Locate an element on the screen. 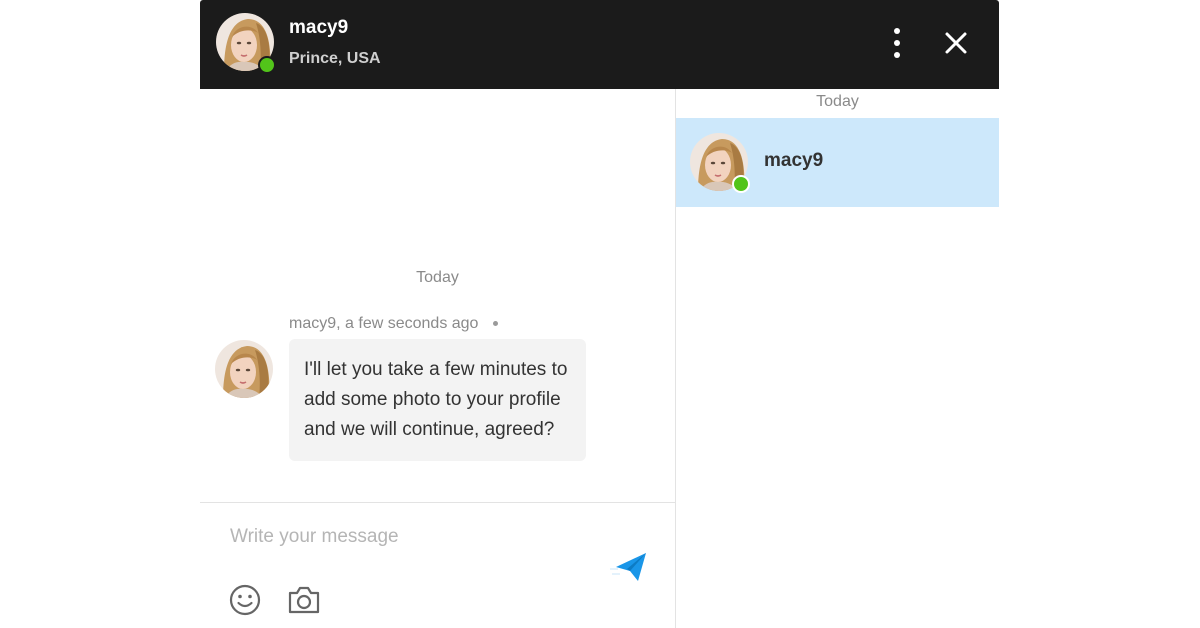 The width and height of the screenshot is (1200, 628). send-button is located at coordinates (630, 567).